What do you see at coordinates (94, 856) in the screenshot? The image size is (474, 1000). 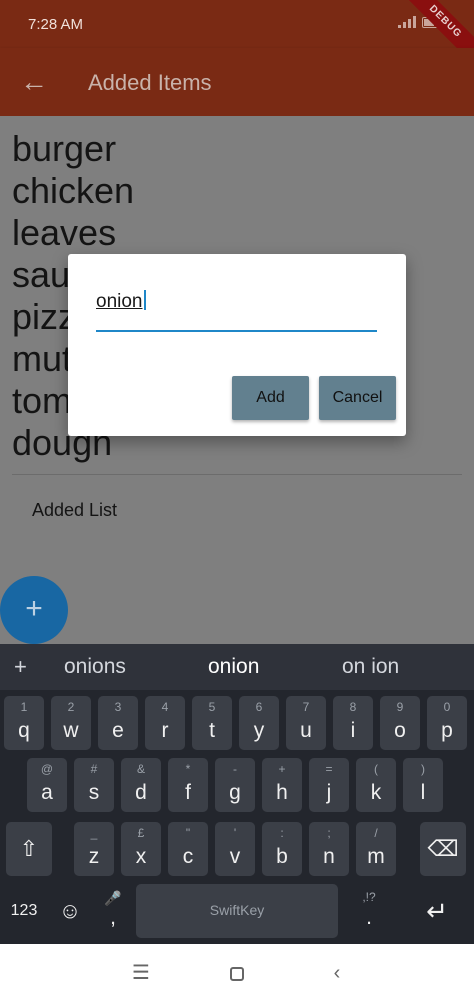 I see `key-label: z` at bounding box center [94, 856].